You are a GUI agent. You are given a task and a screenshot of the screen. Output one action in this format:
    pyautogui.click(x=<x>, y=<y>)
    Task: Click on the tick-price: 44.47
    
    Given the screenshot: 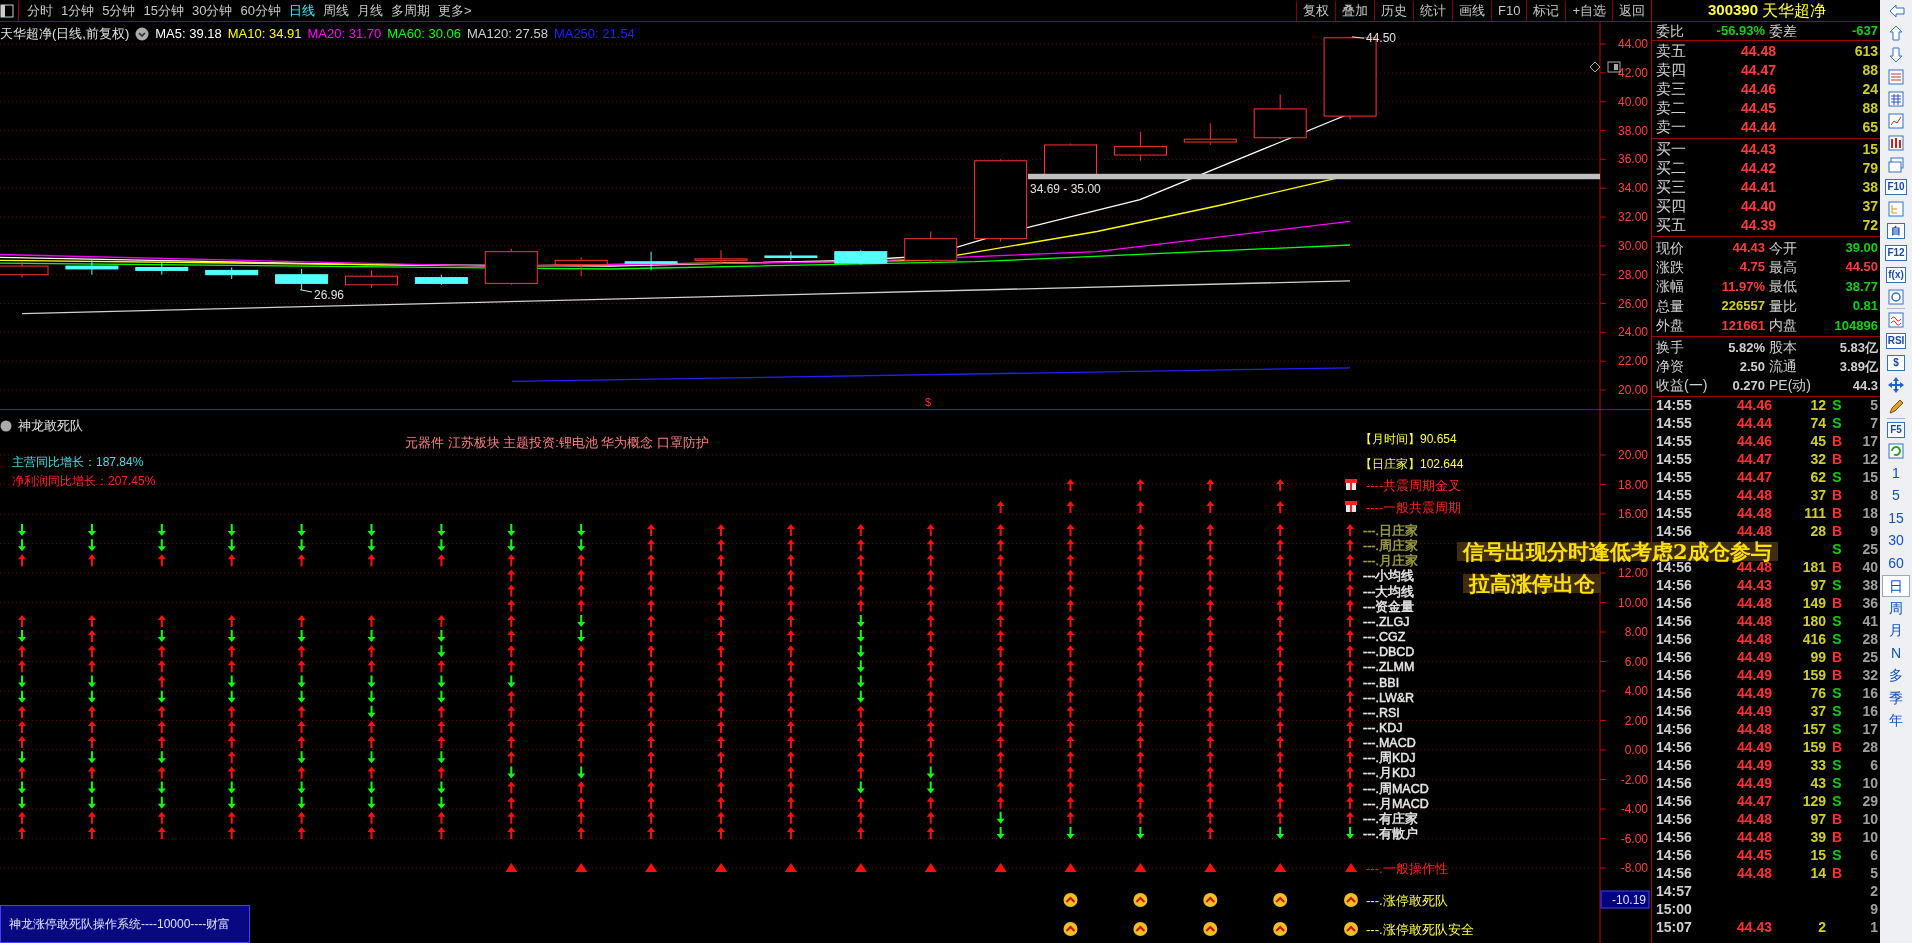 What is the action you would take?
    pyautogui.click(x=1753, y=460)
    